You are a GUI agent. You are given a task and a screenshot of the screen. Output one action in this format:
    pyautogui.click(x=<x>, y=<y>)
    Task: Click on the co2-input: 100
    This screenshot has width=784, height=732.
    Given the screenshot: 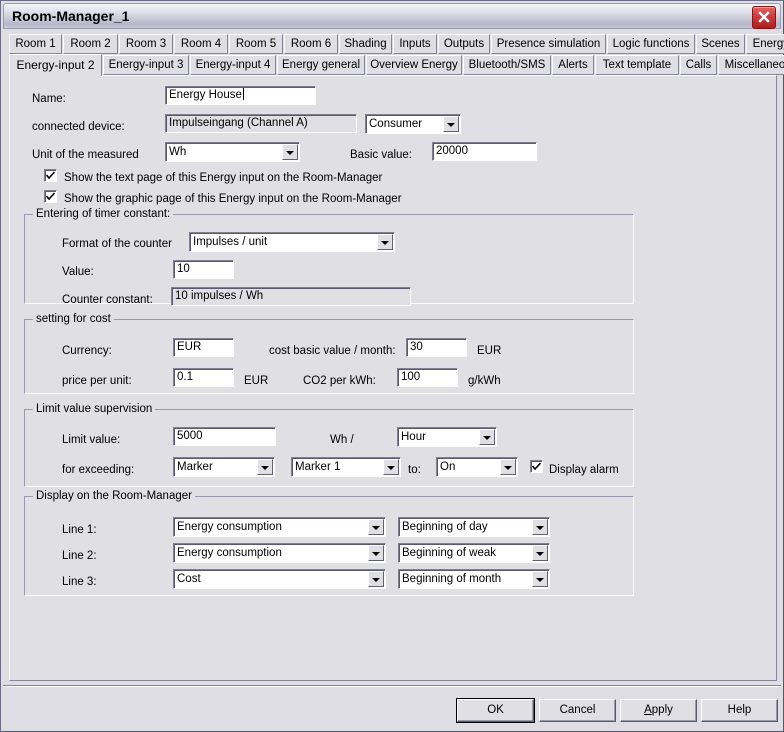 What is the action you would take?
    pyautogui.click(x=427, y=377)
    